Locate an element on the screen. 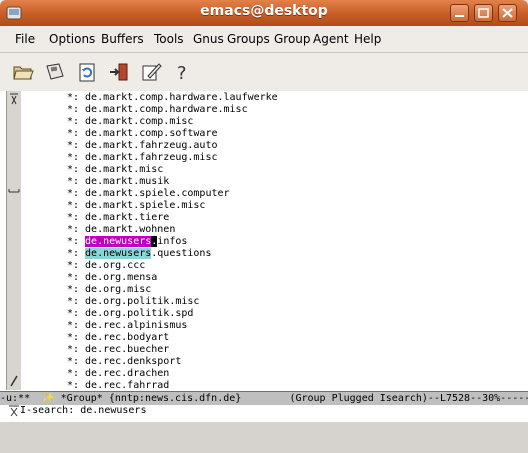 The image size is (528, 453). left-fringe is located at coordinates (26, 240).